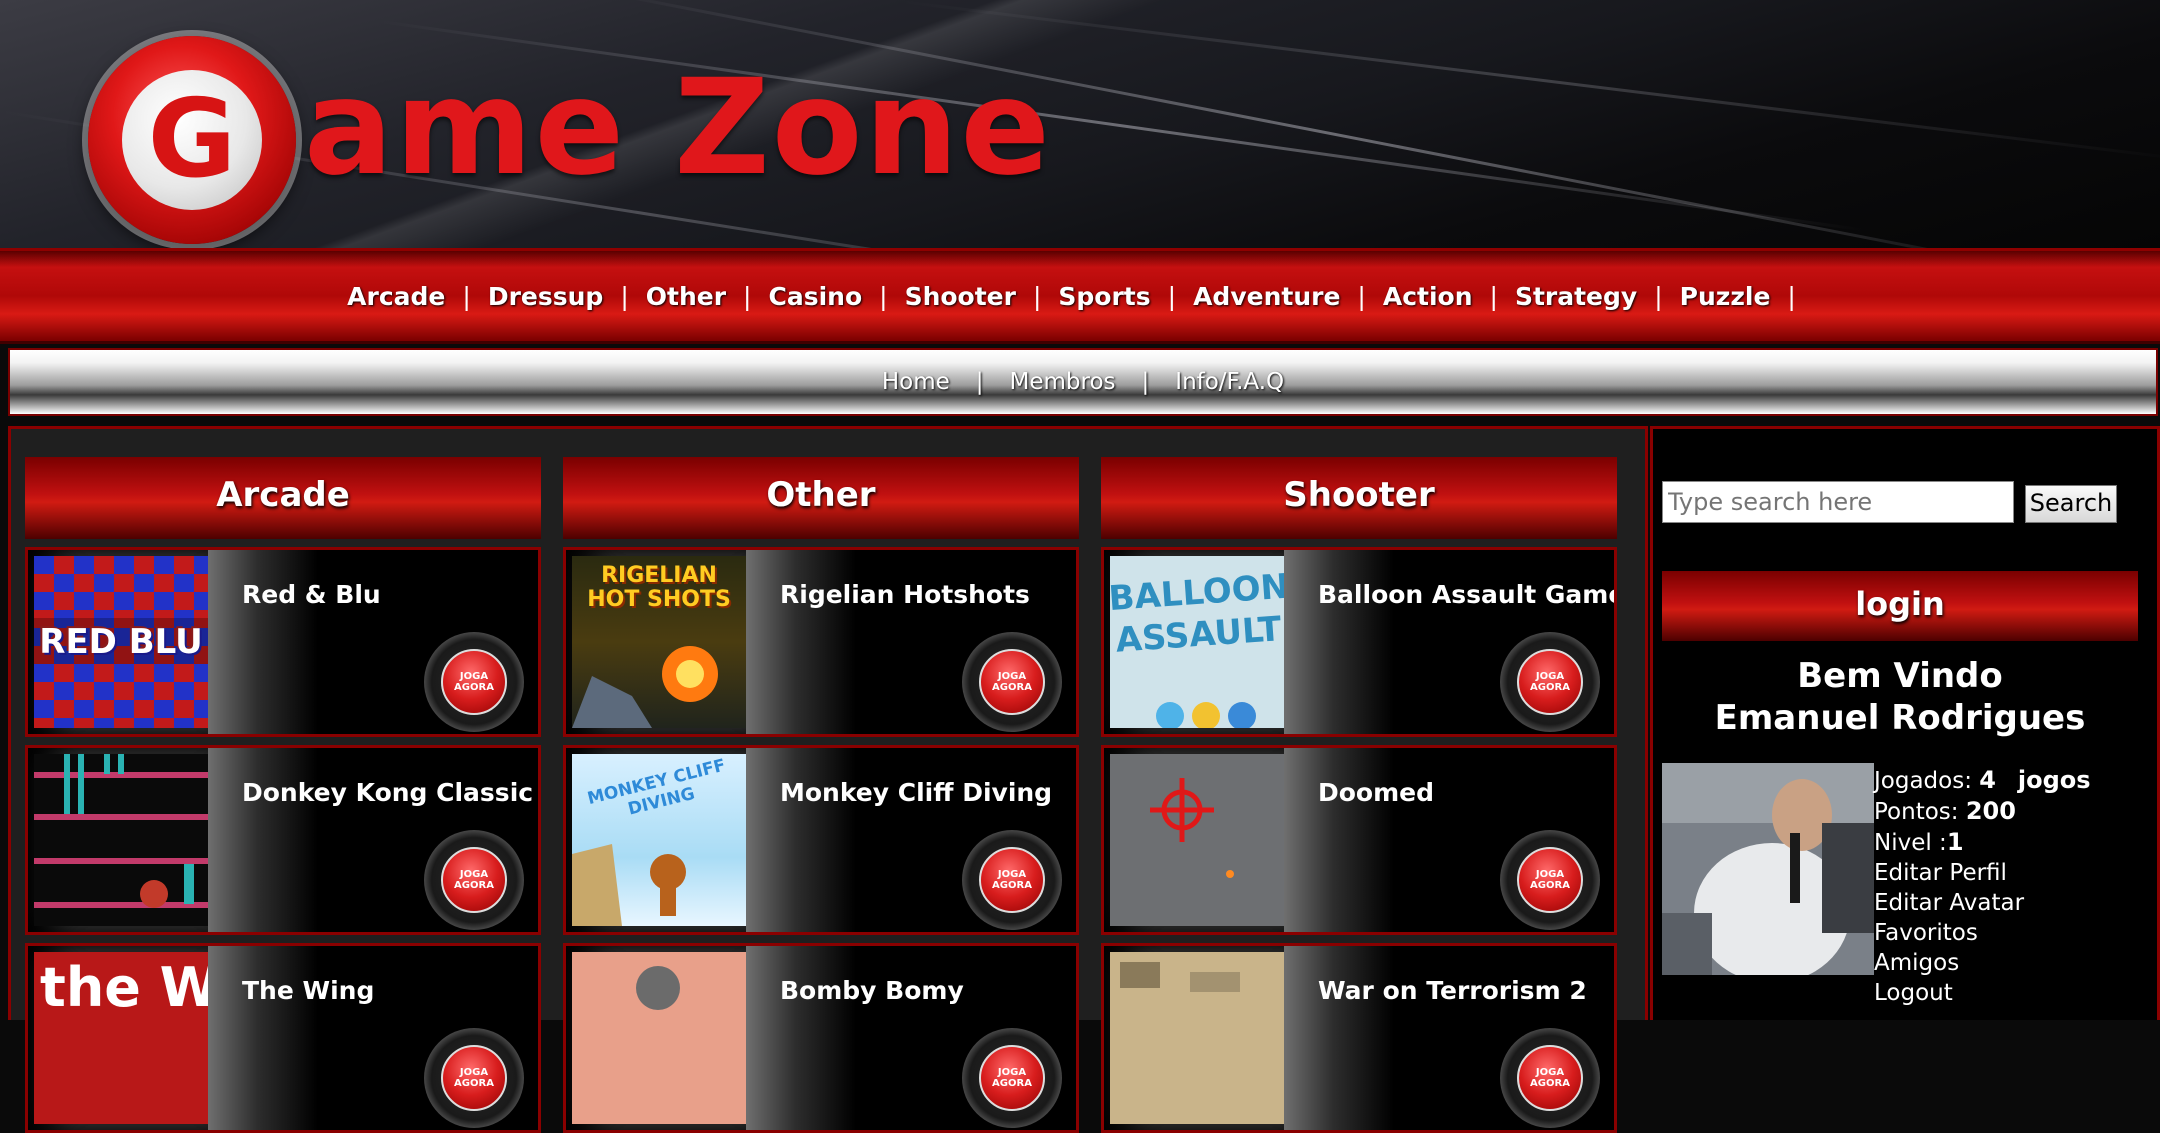 The width and height of the screenshot is (2160, 1133). What do you see at coordinates (2071, 504) in the screenshot?
I see `search-button: Search` at bounding box center [2071, 504].